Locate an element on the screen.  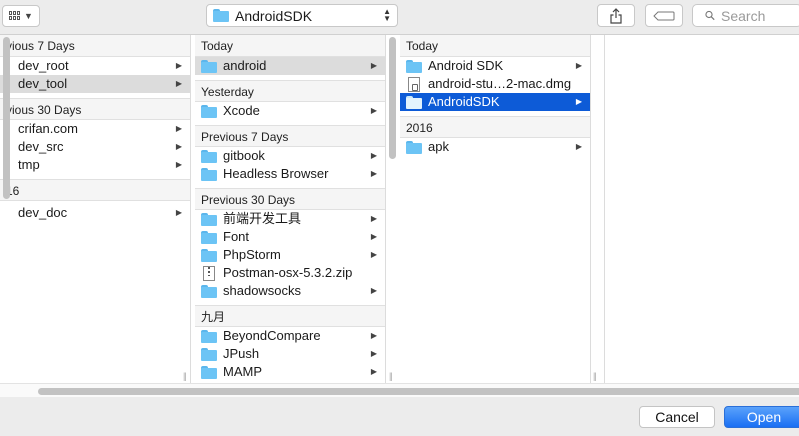
item-label: android is located at coordinates (245, 65).